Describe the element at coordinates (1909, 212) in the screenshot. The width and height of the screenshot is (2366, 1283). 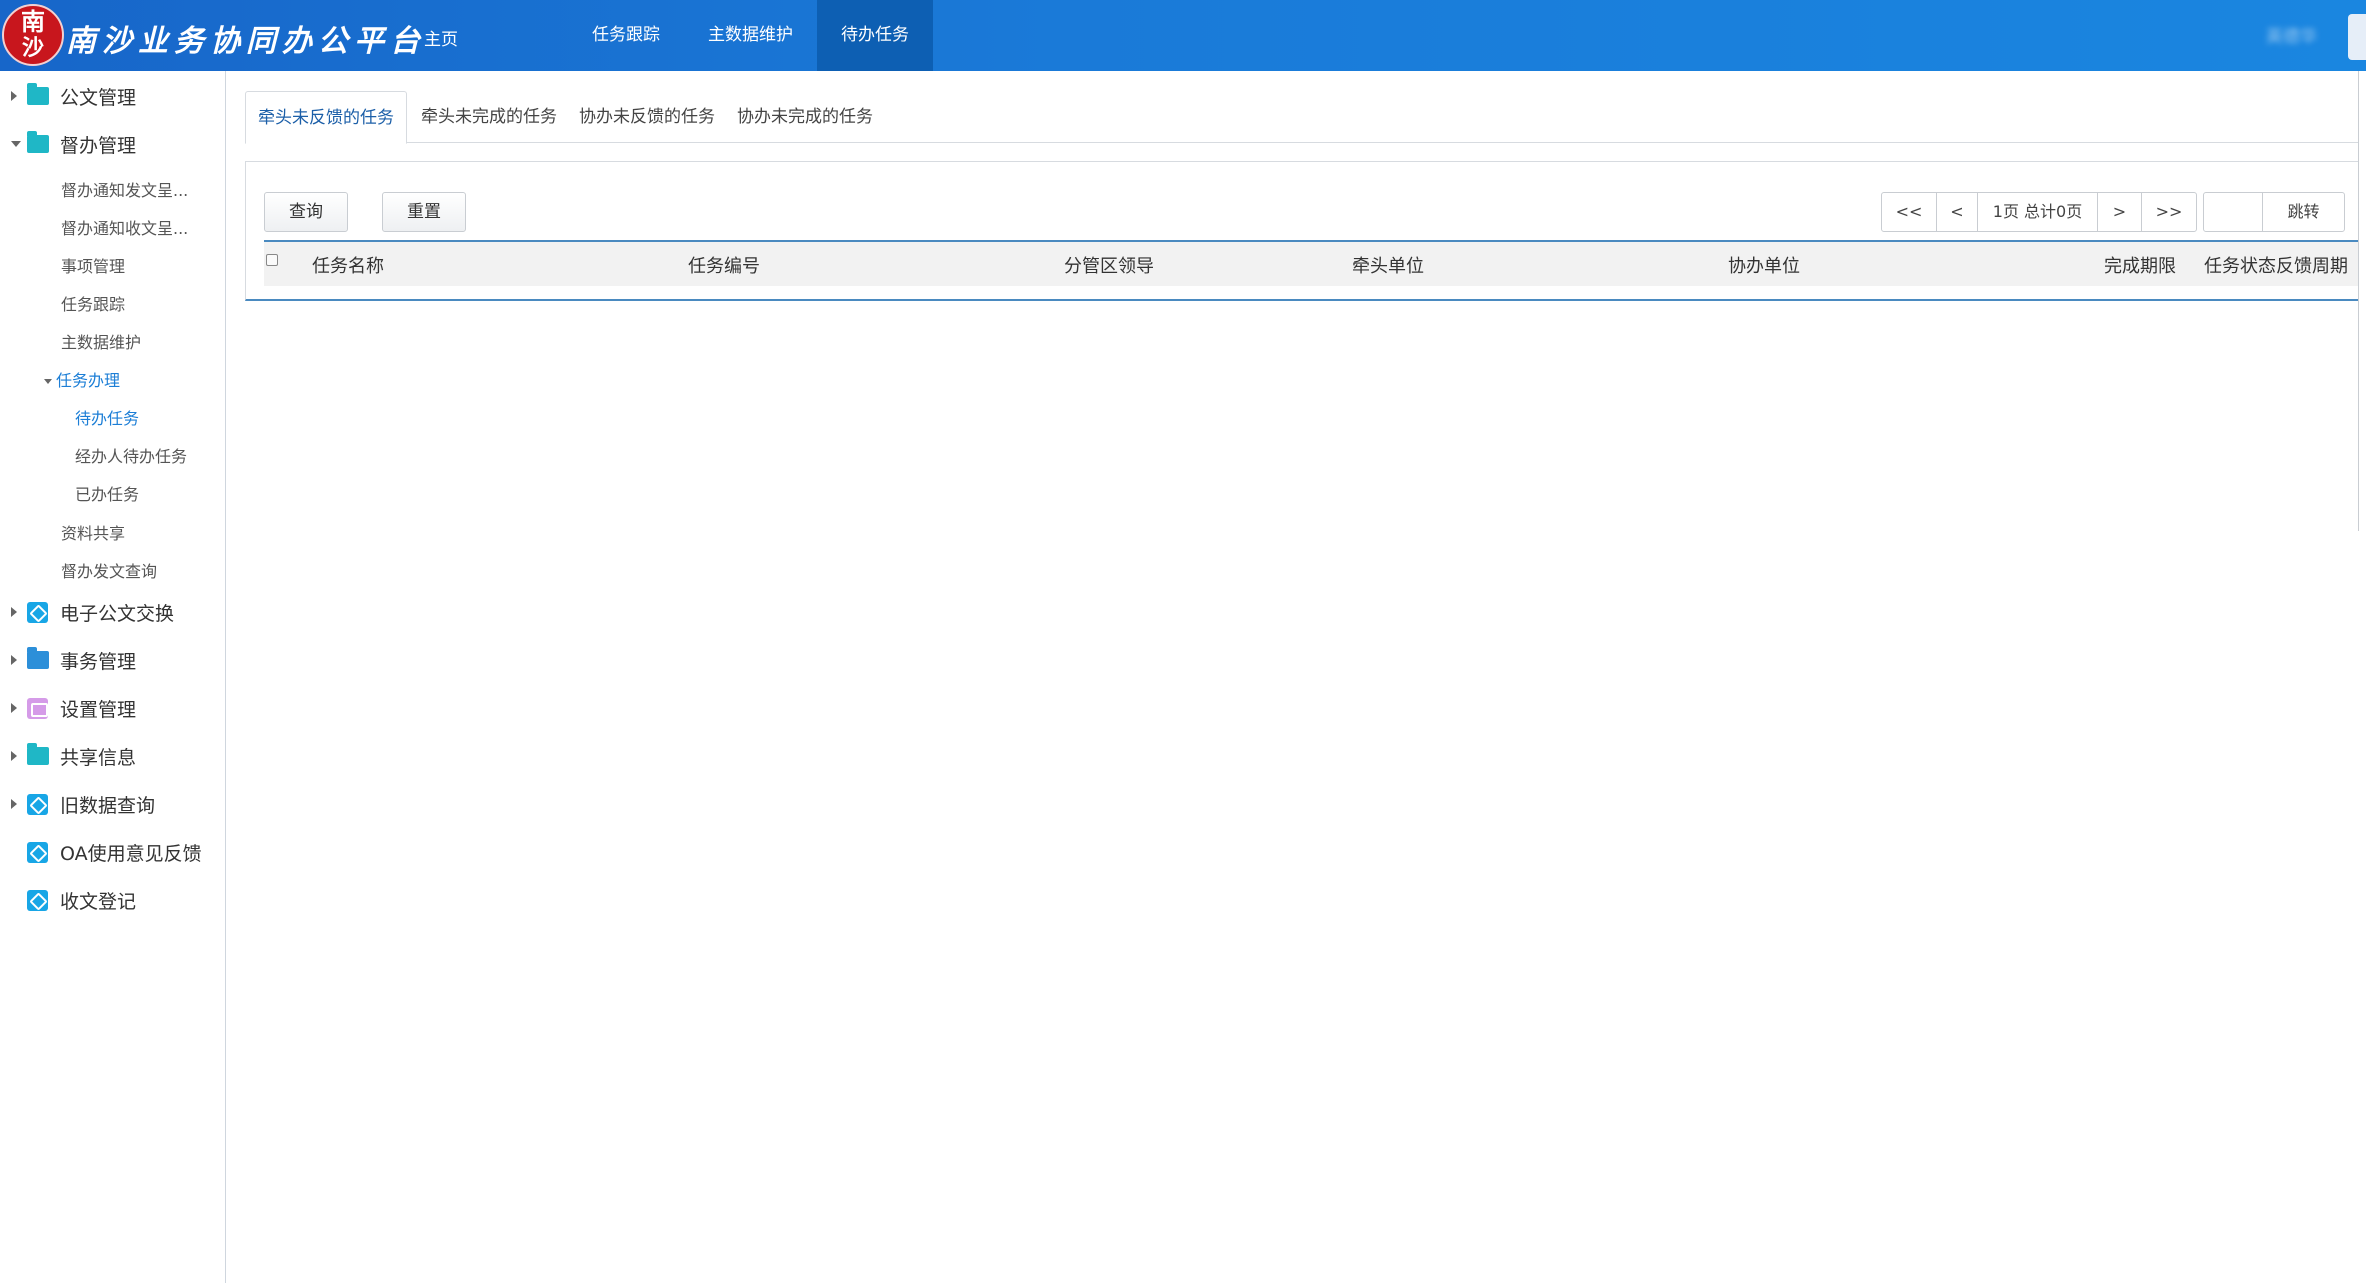
I see `pager-first-button: <<` at that location.